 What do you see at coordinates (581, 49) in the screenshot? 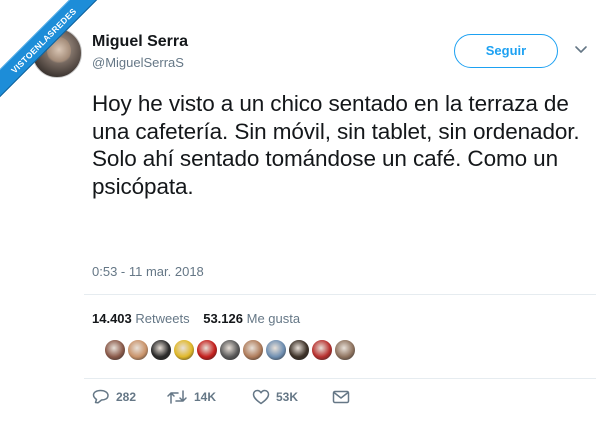
I see `chevron-down-icon` at bounding box center [581, 49].